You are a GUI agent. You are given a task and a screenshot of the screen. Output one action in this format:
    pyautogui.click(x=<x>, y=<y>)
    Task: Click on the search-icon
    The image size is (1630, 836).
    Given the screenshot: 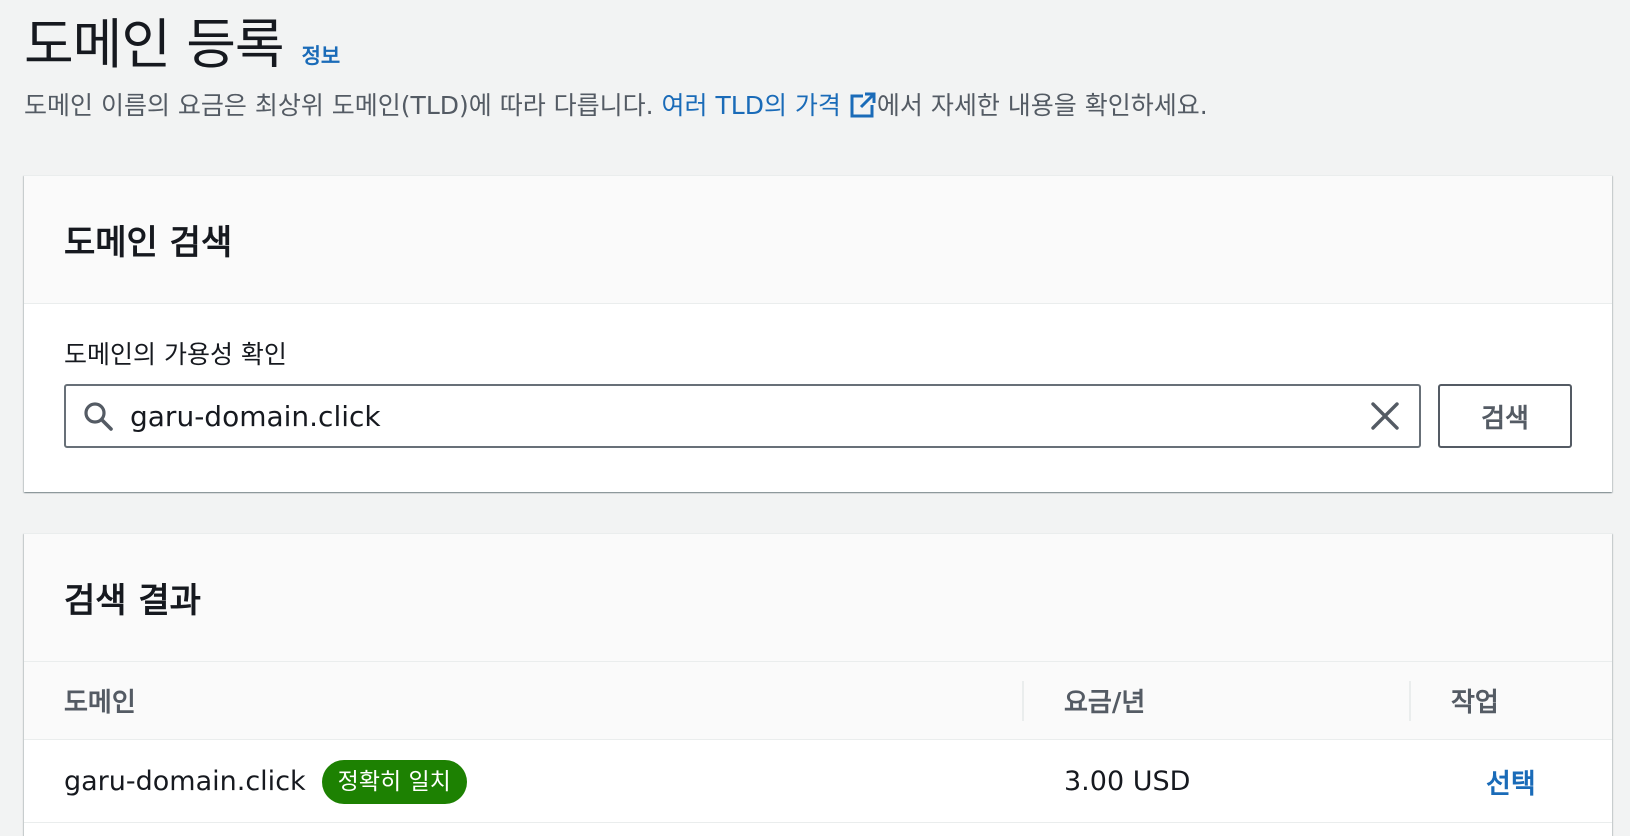 What is the action you would take?
    pyautogui.click(x=98, y=416)
    